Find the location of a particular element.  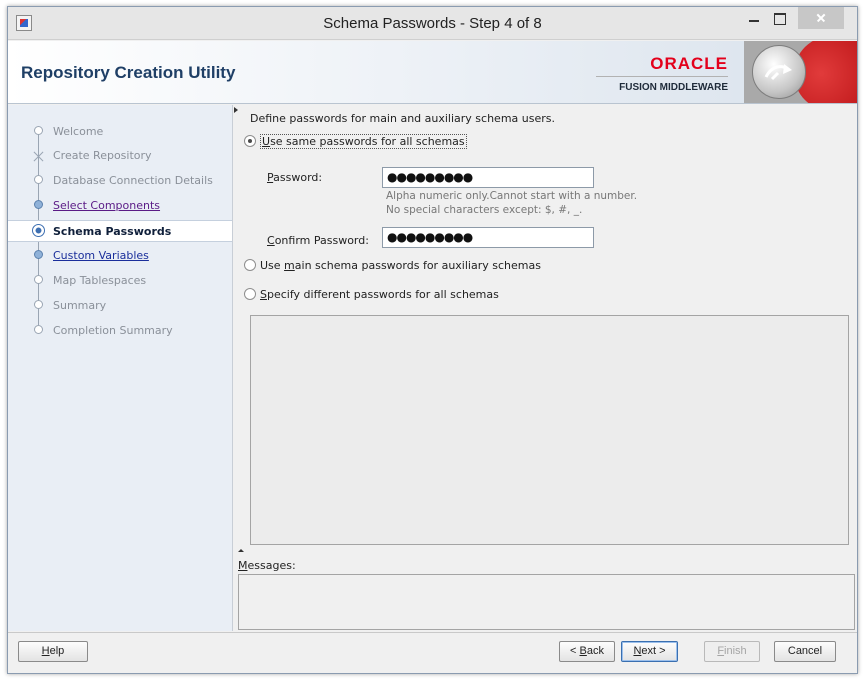

resize-grip-icon is located at coordinates (849, 666).